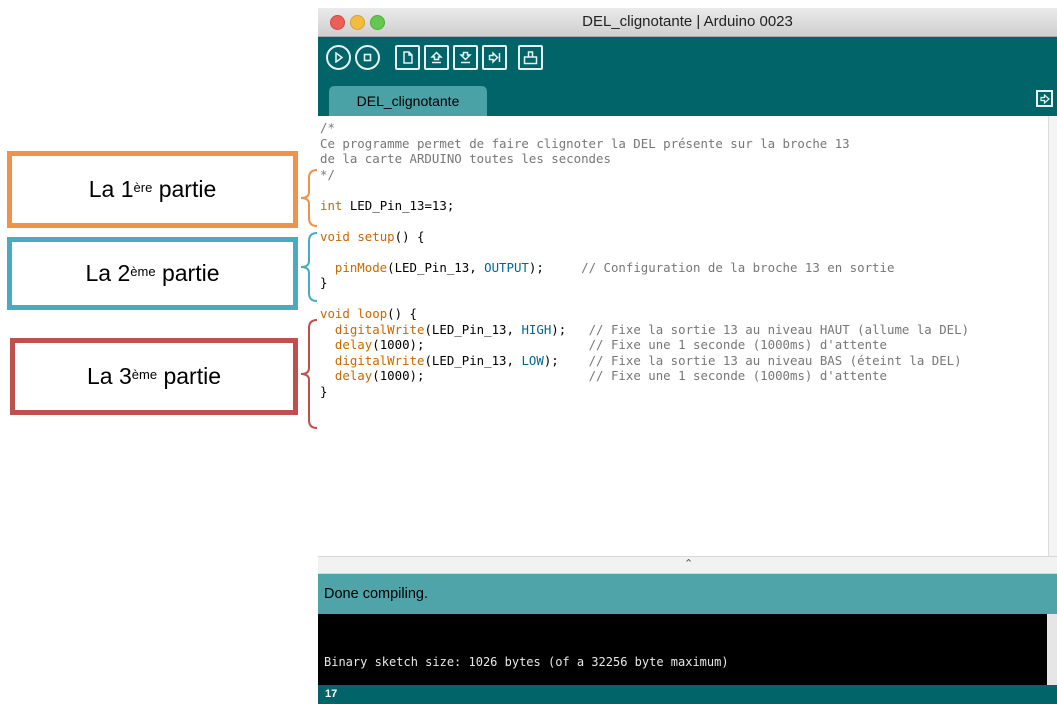 Image resolution: width=1057 pixels, height=704 pixels. I want to click on annotation-part-1: La 1 ère partie, so click(152, 189).